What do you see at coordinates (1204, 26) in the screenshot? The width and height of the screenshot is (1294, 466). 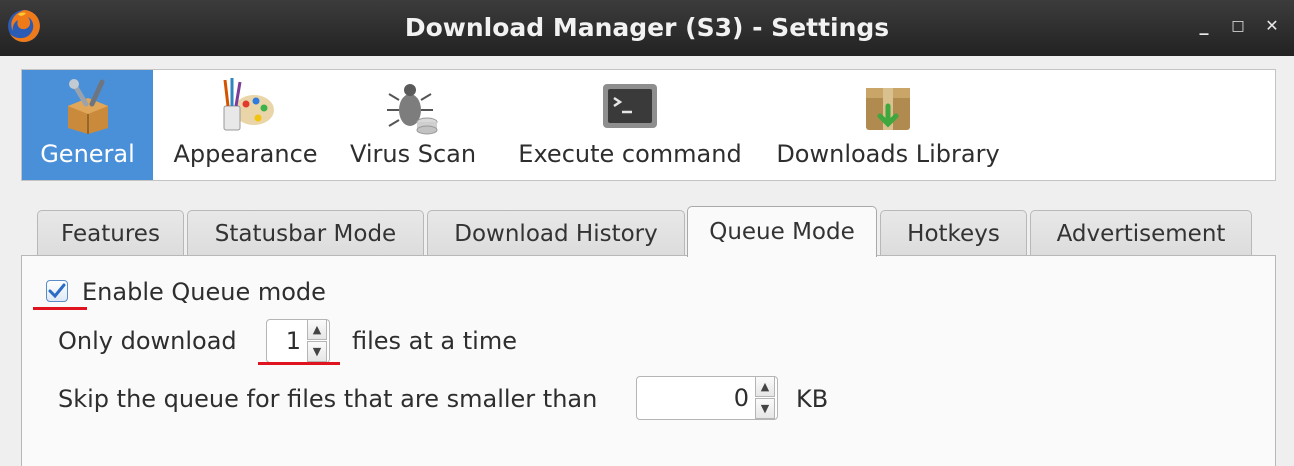 I see `minimize-button: _` at bounding box center [1204, 26].